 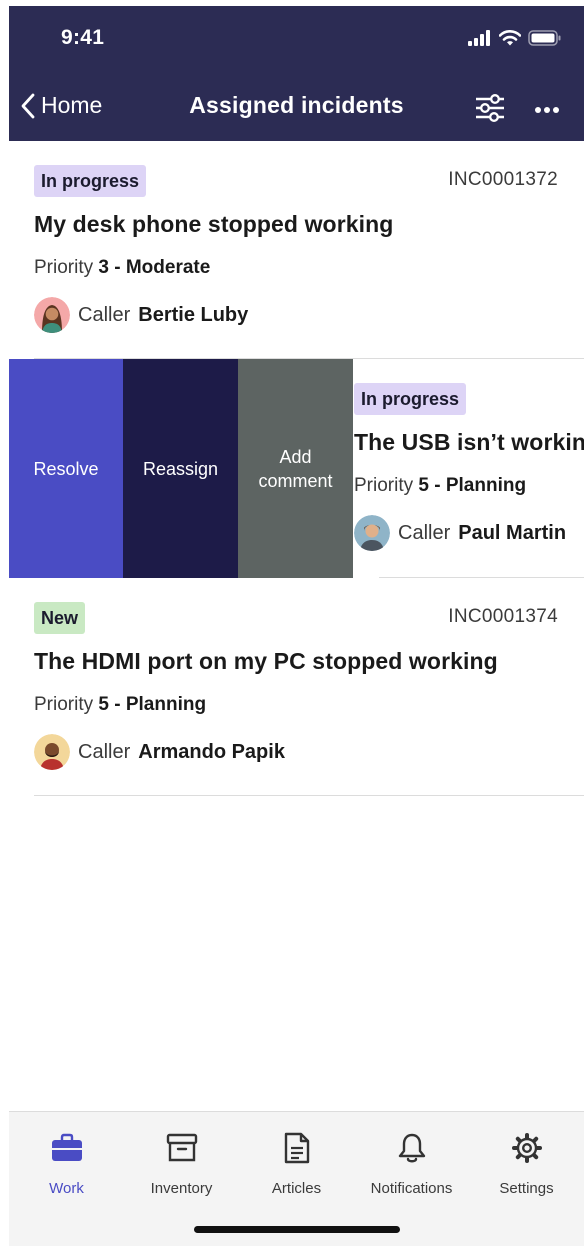 I want to click on caller-name: Paul Martin, so click(x=512, y=532).